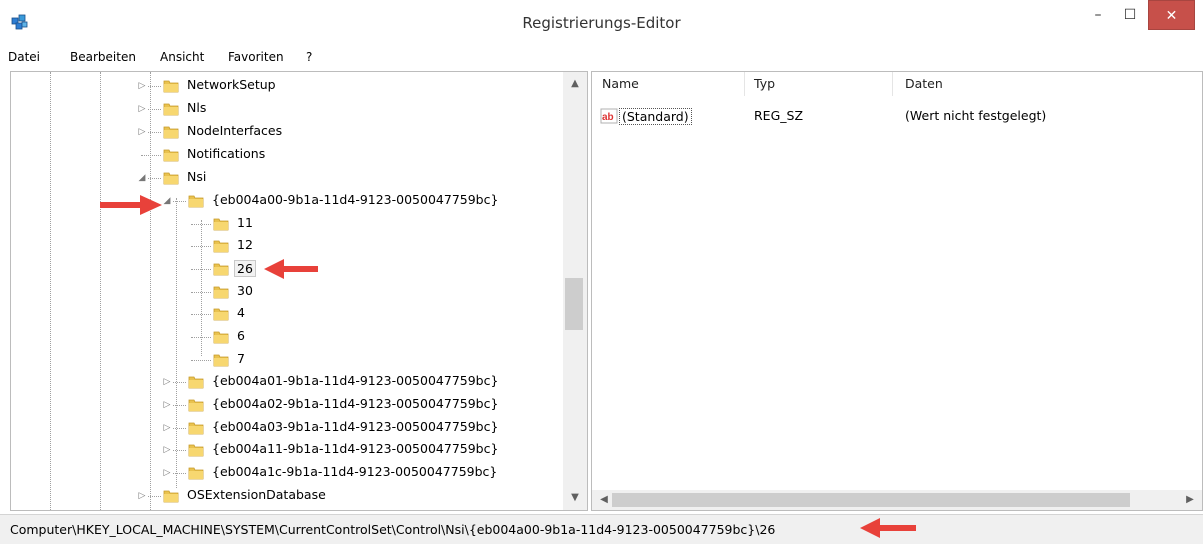 The image size is (1203, 544). What do you see at coordinates (601, 57) in the screenshot?
I see `menu-bar: Datei Bearbeiten Ansicht Favoriten ?` at bounding box center [601, 57].